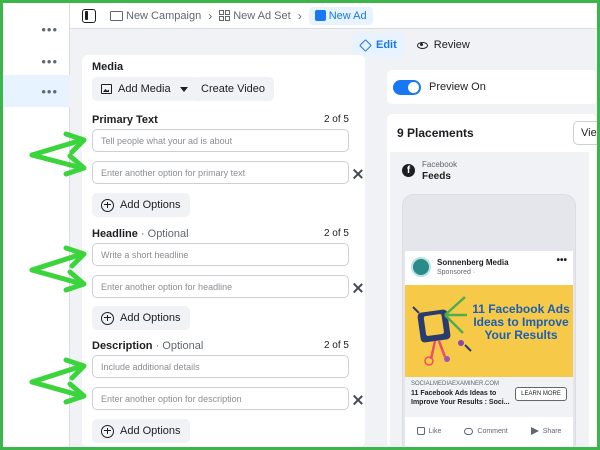 This screenshot has width=600, height=450. Describe the element at coordinates (492, 431) in the screenshot. I see `comment-label: Comment` at that location.